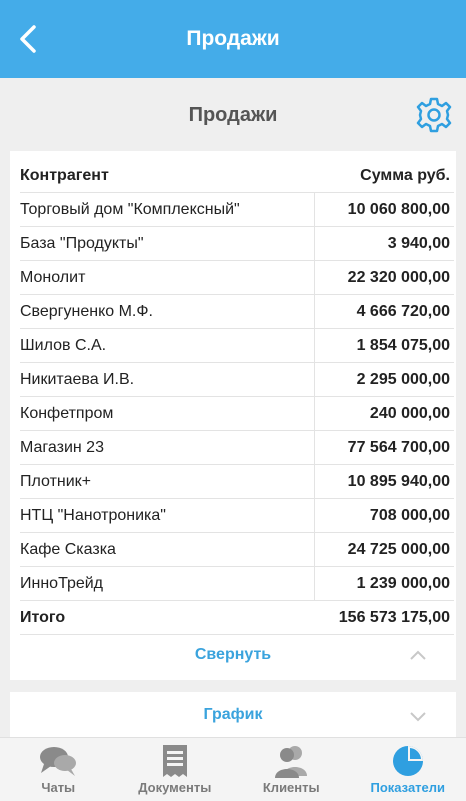 The width and height of the screenshot is (466, 801). What do you see at coordinates (167, 516) in the screenshot?
I see `row-name: НТЦ "Нанотроника"` at bounding box center [167, 516].